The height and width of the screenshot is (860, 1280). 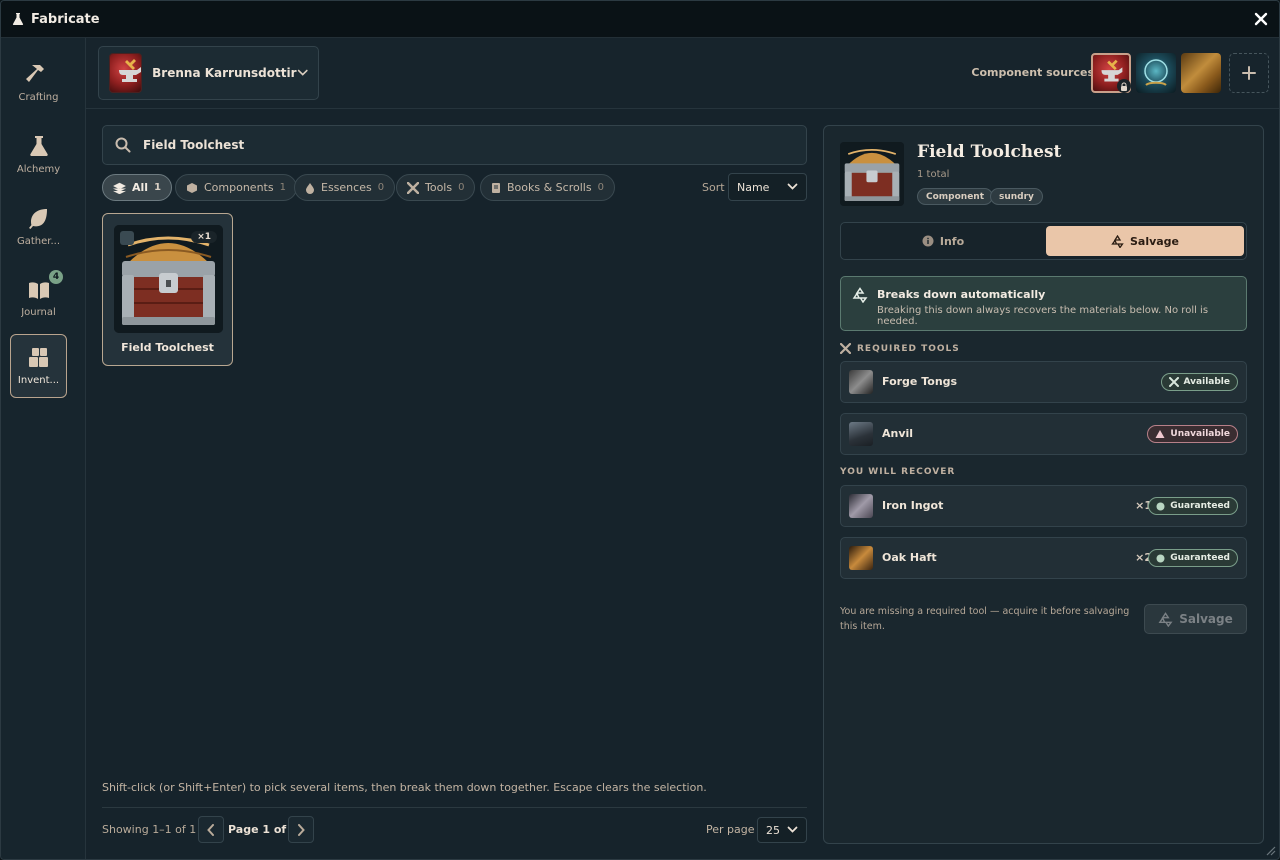 I want to click on wood-icon, so click(x=861, y=558).